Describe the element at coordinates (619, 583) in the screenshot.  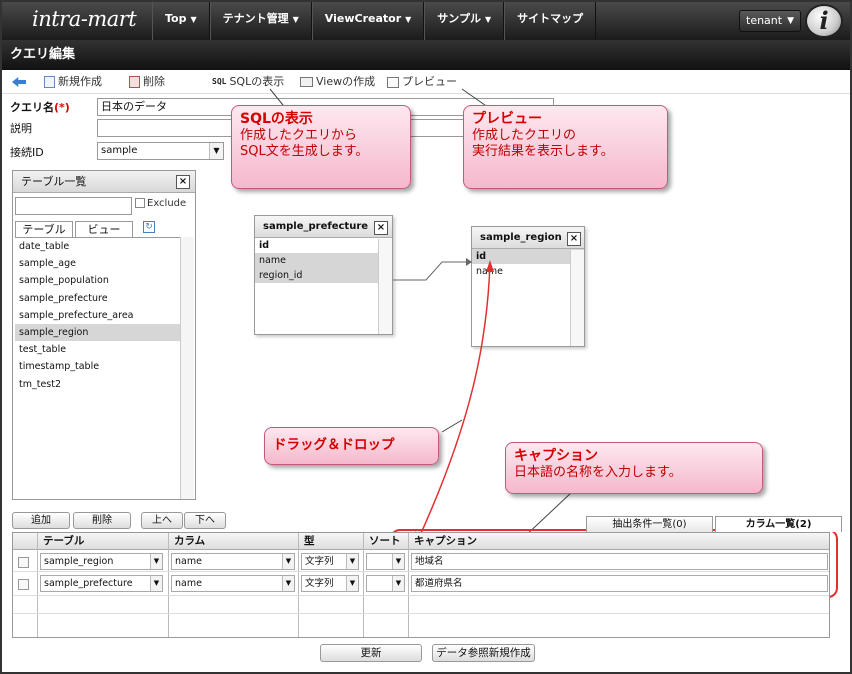
I see `row-caption-input: 都道府県名` at that location.